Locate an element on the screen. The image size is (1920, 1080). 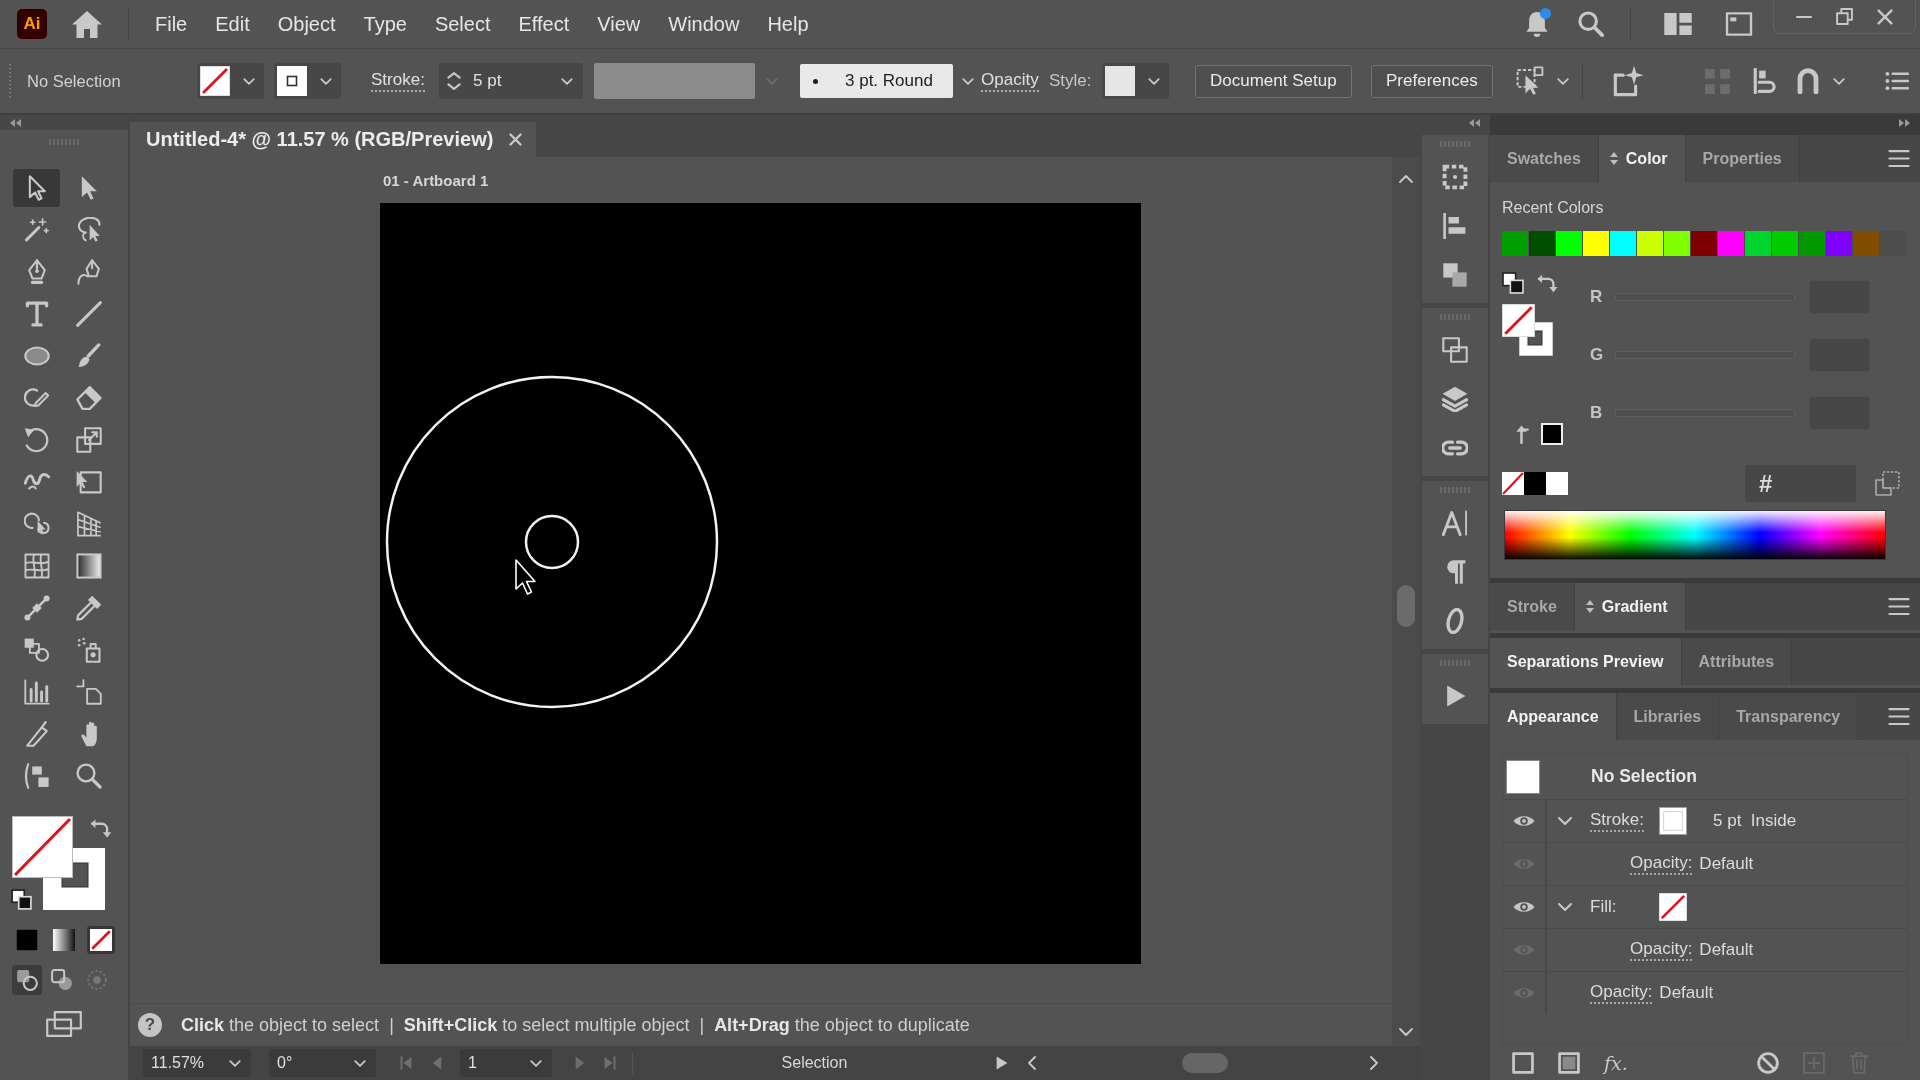
stroke-dropdown is located at coordinates (307, 81).